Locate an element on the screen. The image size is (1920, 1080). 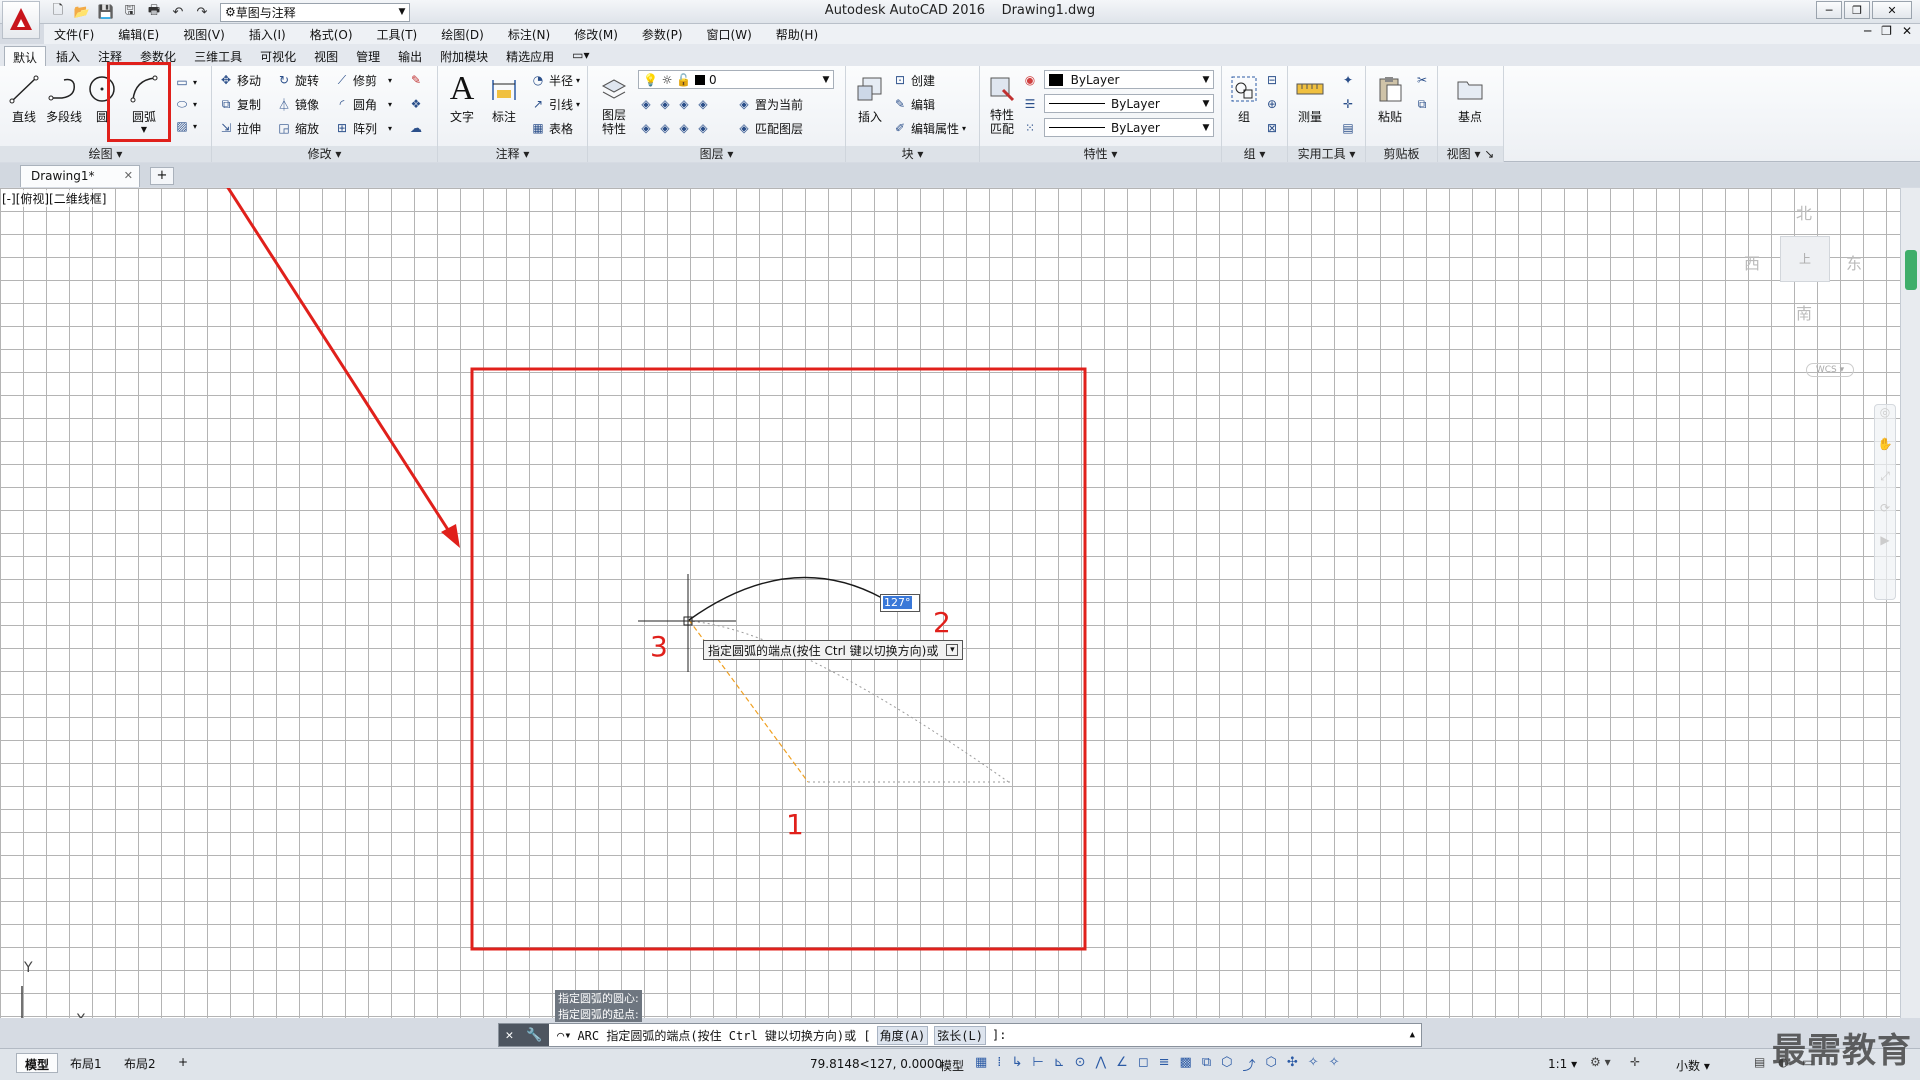
object-snap-icon: ◻ is located at coordinates (1143, 1064).